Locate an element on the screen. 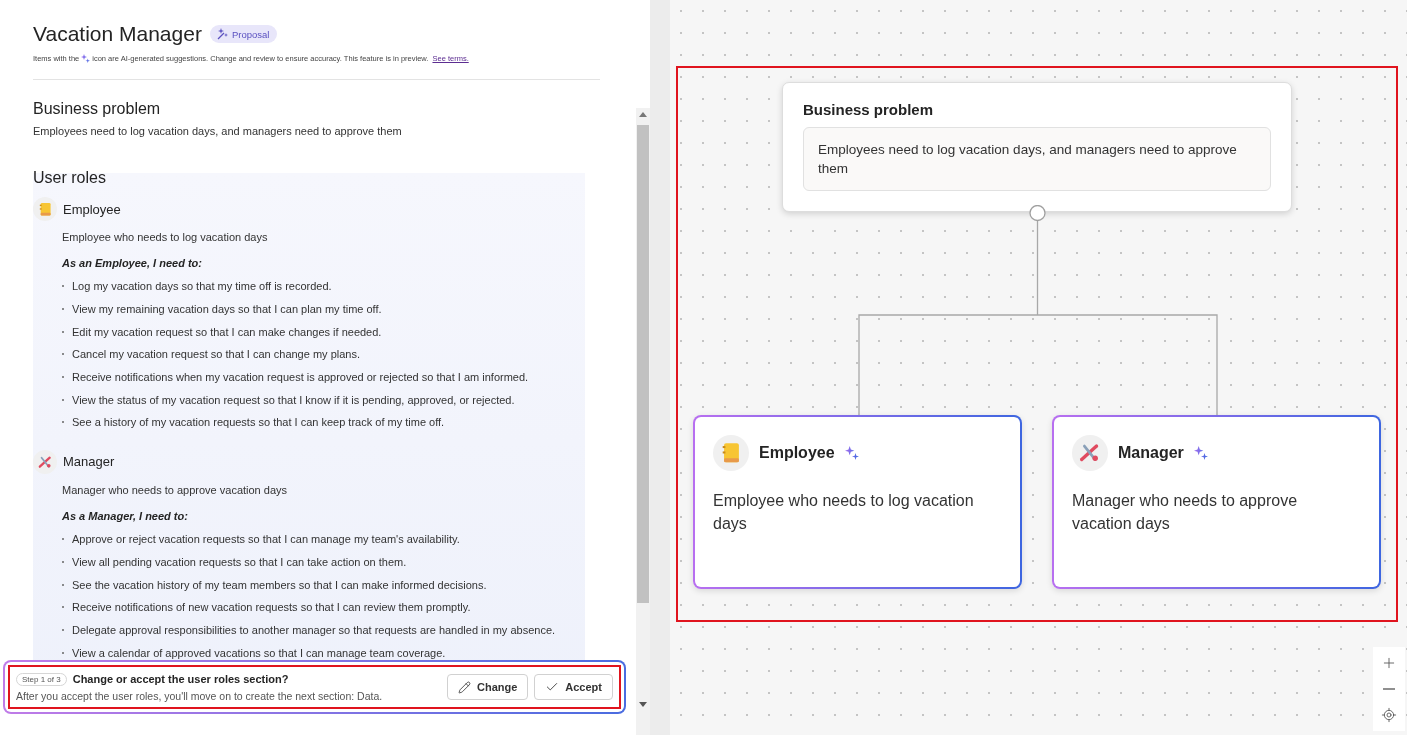  scrollbar is located at coordinates (643, 421).